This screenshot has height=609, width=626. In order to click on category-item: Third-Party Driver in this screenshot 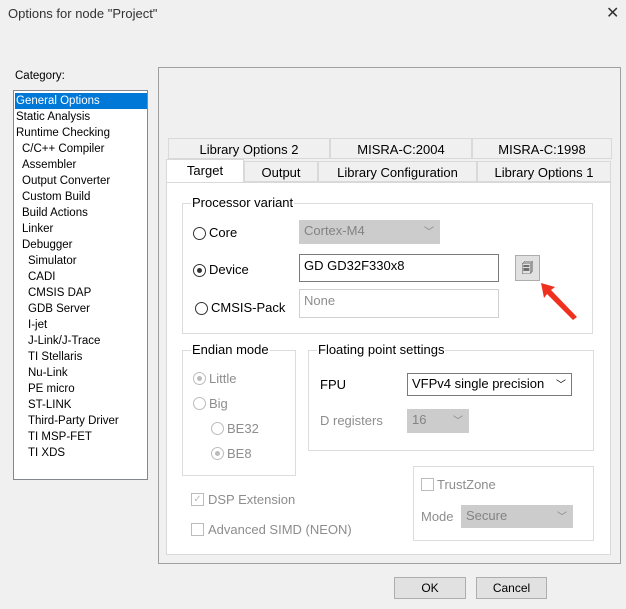, I will do `click(73, 421)`.